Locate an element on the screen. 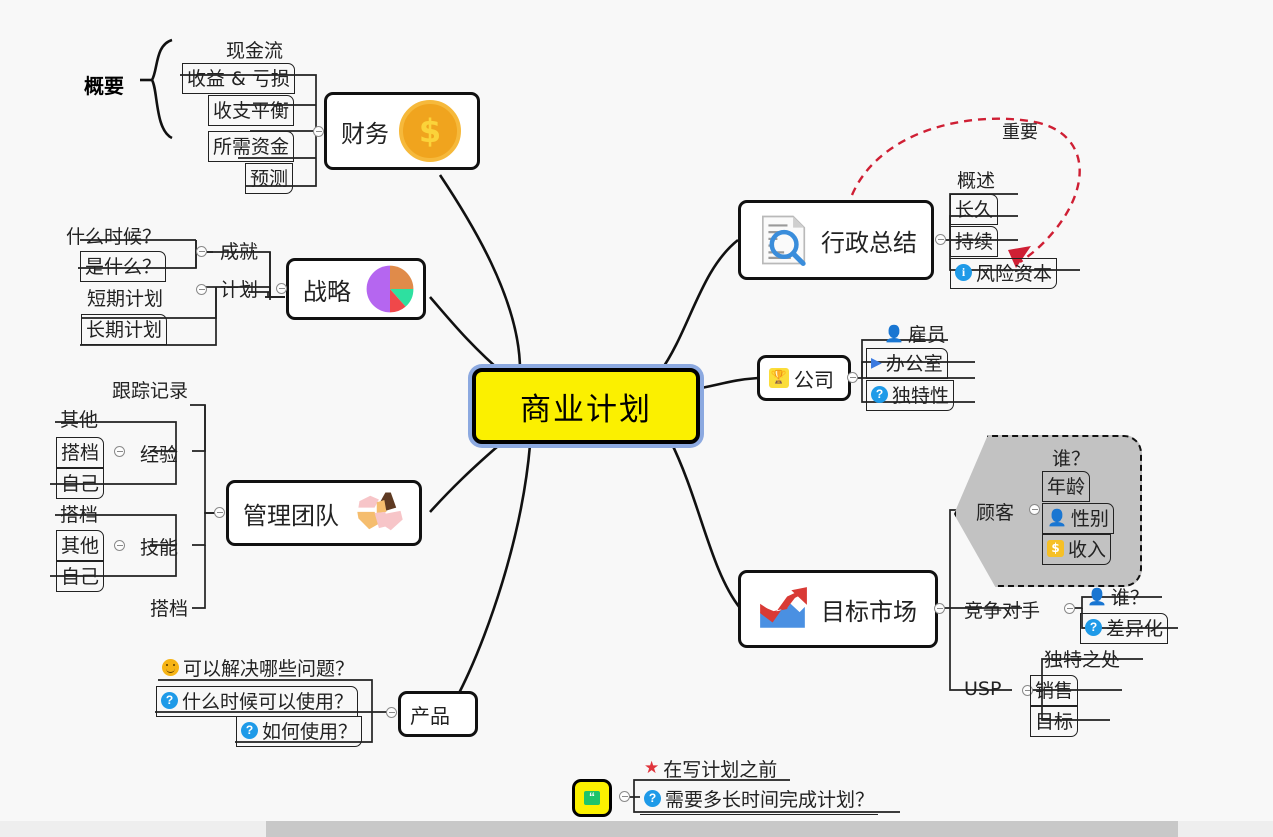 The height and width of the screenshot is (837, 1273). horizontal-scrollbar-thumb is located at coordinates (722, 829).